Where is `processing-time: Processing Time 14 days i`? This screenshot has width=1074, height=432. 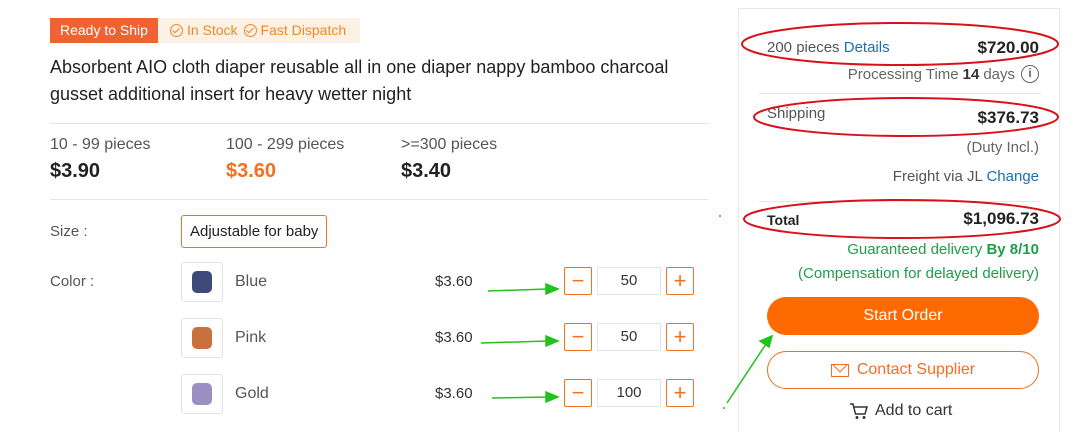
processing-time: Processing Time 14 days i is located at coordinates (943, 74).